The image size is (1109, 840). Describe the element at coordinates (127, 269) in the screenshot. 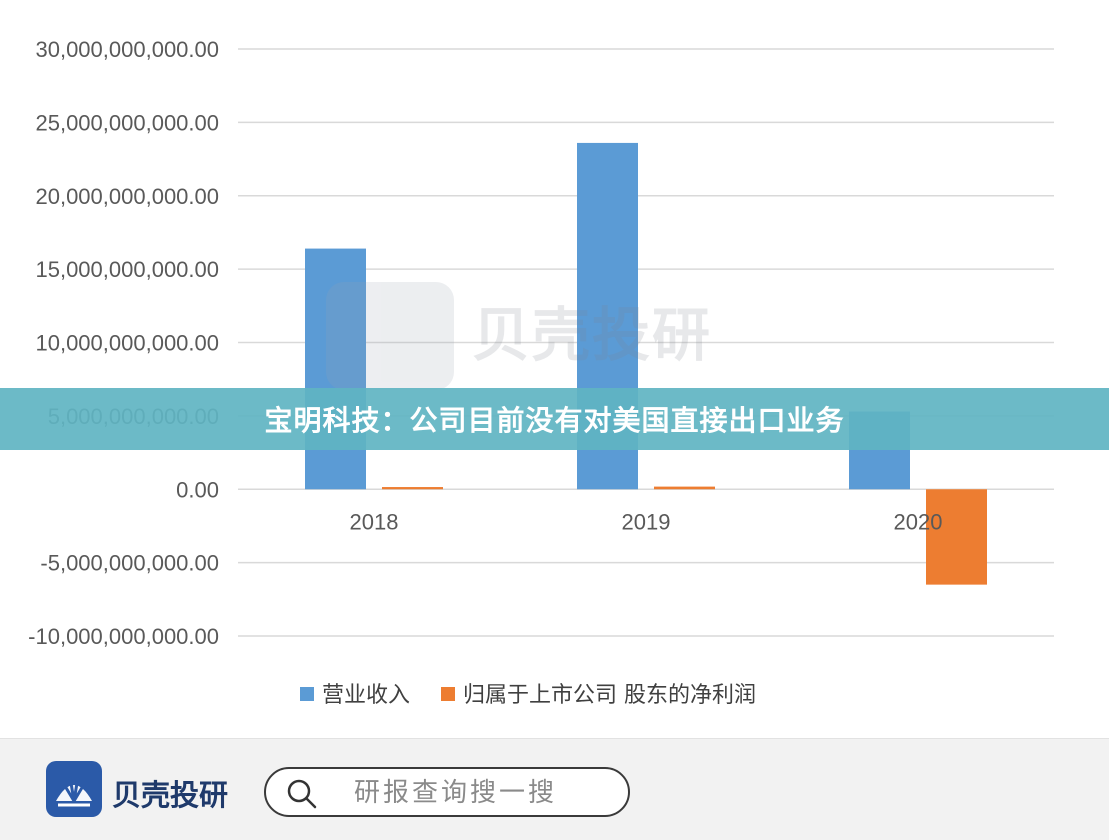

I see `y-tick-label: 15,000,000,000.00` at that location.